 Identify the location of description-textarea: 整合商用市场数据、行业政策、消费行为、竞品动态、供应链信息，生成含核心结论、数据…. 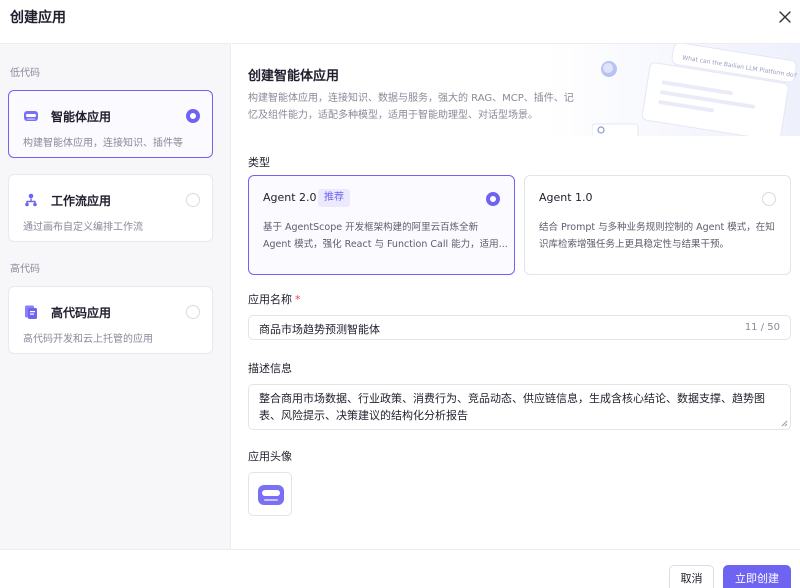
(519, 407).